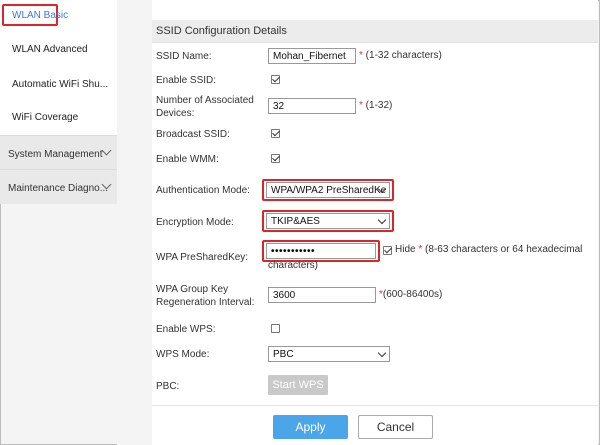 The width and height of the screenshot is (600, 445). Describe the element at coordinates (312, 56) in the screenshot. I see `ssid-name-input: Mohan_Fibernet` at that location.